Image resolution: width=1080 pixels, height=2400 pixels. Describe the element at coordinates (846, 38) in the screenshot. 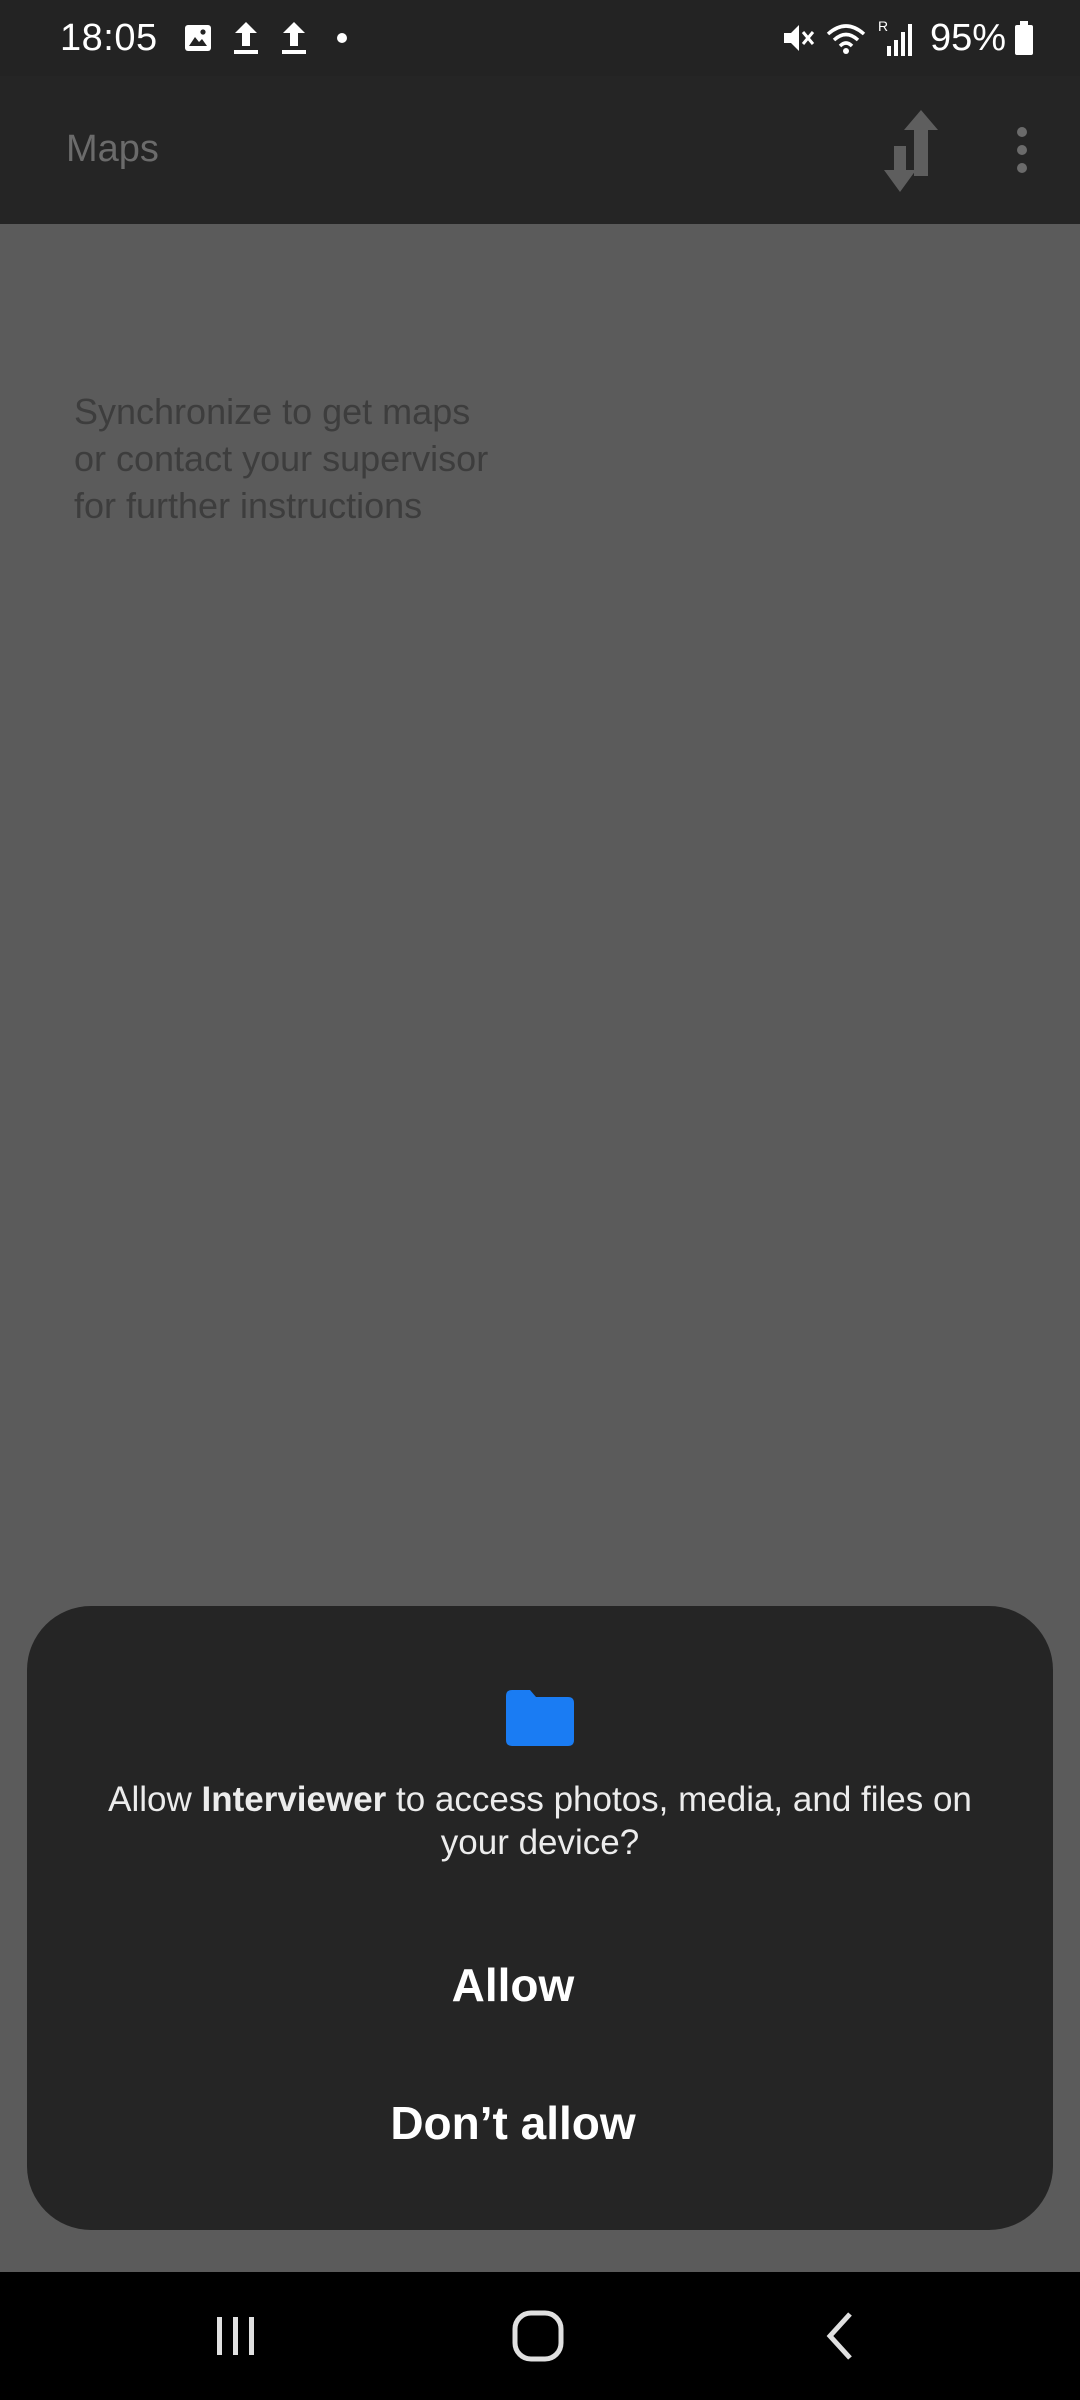

I see `wifi-icon` at that location.